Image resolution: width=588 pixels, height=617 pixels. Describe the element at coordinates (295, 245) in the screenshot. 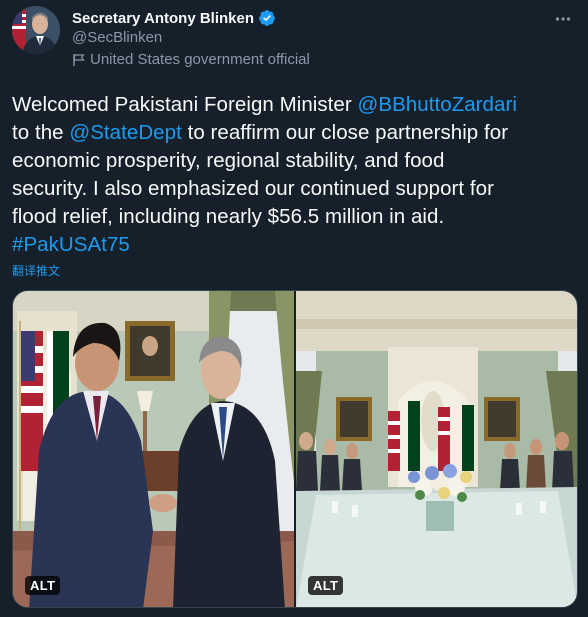

I see `tweet-text-line: #PakUSAt75` at that location.